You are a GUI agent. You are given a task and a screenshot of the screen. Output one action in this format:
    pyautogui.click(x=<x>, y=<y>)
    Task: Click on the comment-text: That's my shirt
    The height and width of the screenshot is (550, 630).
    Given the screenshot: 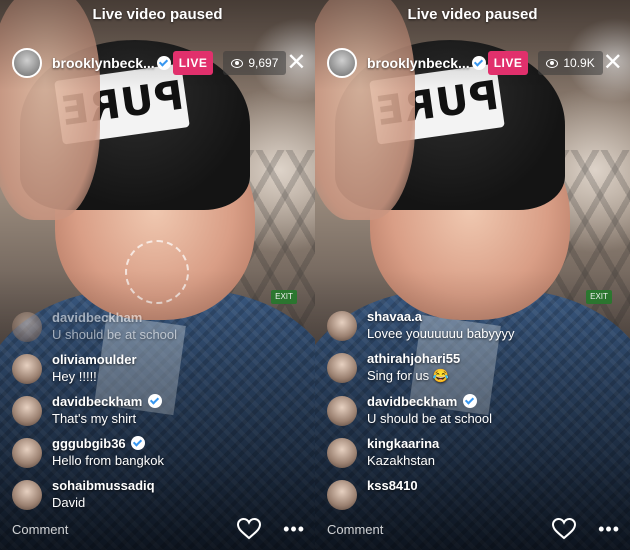 What is the action you would take?
    pyautogui.click(x=94, y=418)
    